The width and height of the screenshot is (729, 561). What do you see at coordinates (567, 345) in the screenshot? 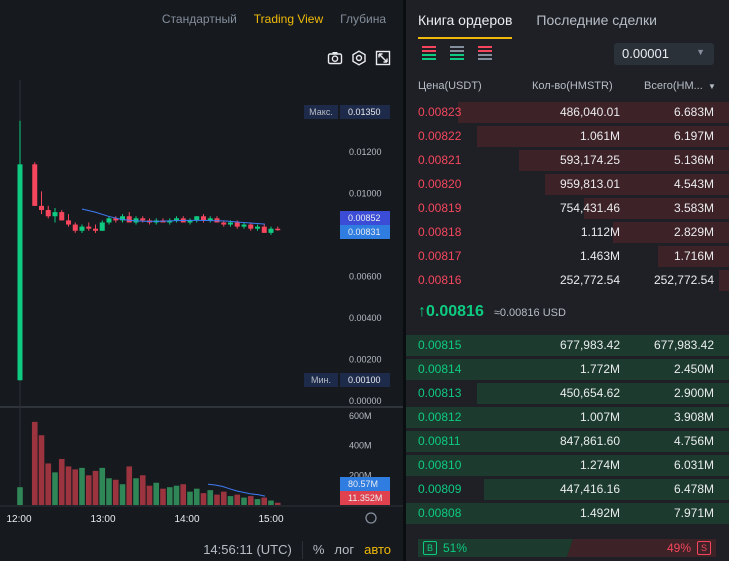
I see `bid-row: 0.00815 677,983.42 677,983.42` at bounding box center [567, 345].